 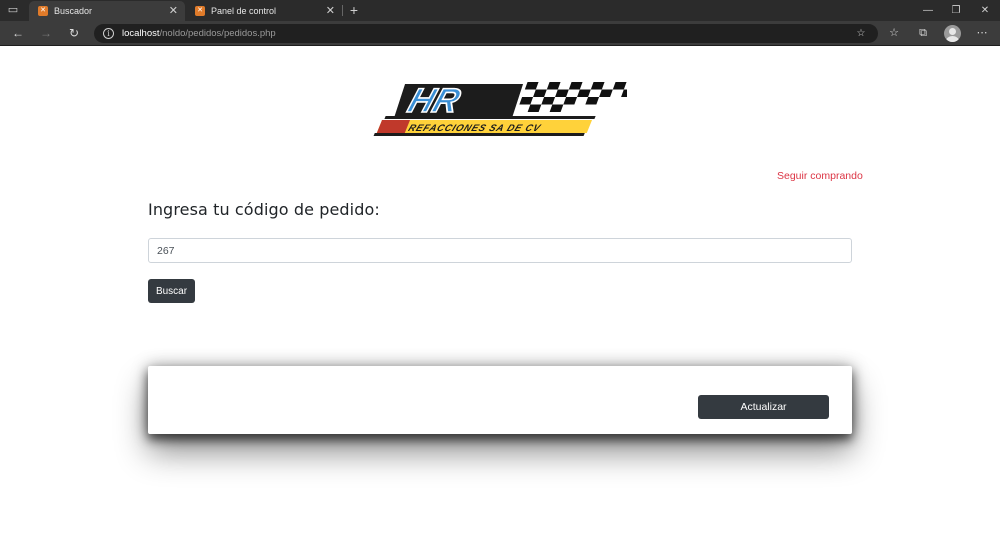 What do you see at coordinates (171, 291) in the screenshot?
I see `buscar-button: Buscar` at bounding box center [171, 291].